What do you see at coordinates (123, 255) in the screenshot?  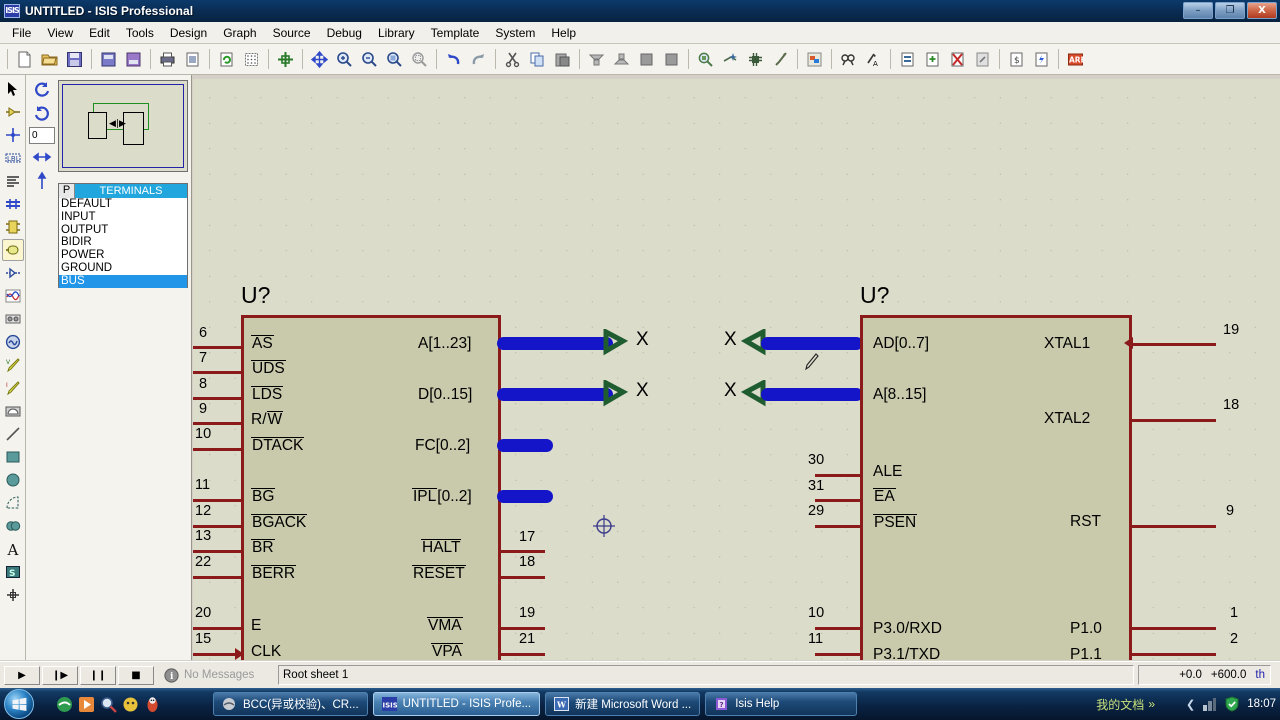 I see `list-item: POWER` at bounding box center [123, 255].